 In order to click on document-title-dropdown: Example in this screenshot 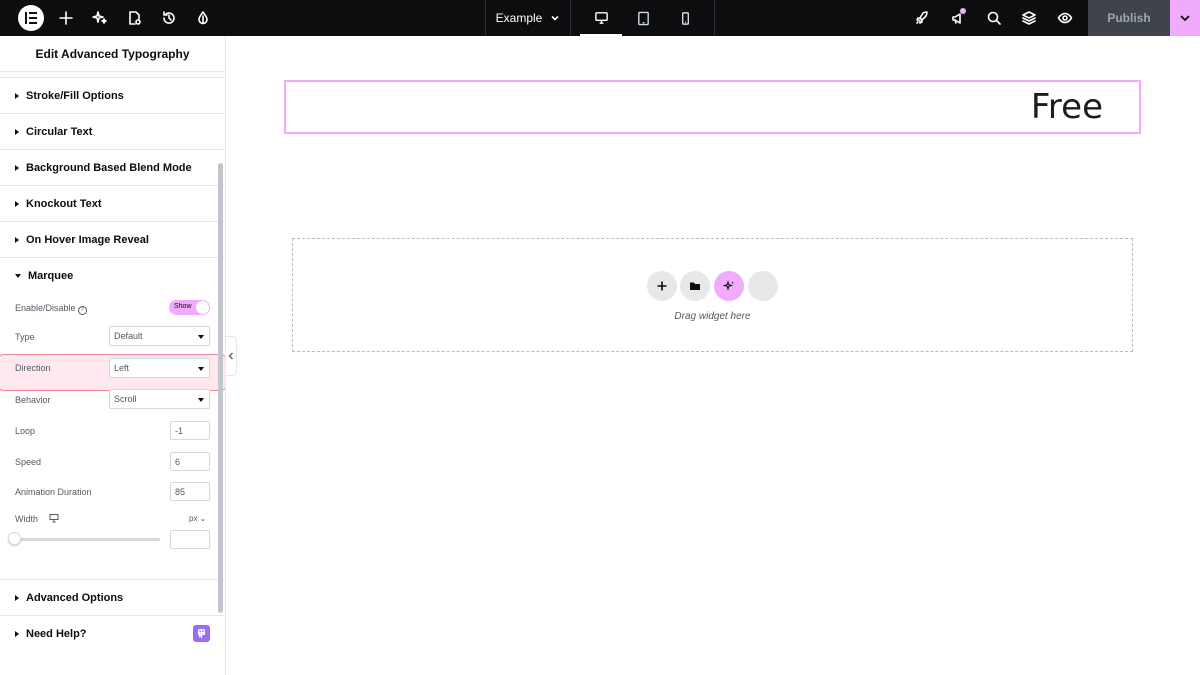, I will do `click(528, 18)`.